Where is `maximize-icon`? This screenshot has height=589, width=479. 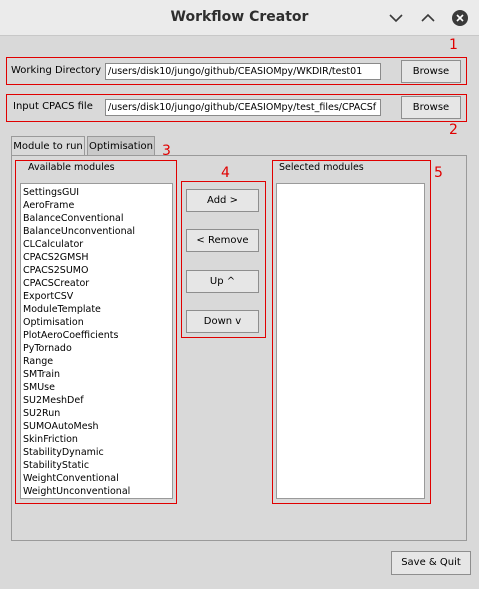
maximize-icon is located at coordinates (428, 18).